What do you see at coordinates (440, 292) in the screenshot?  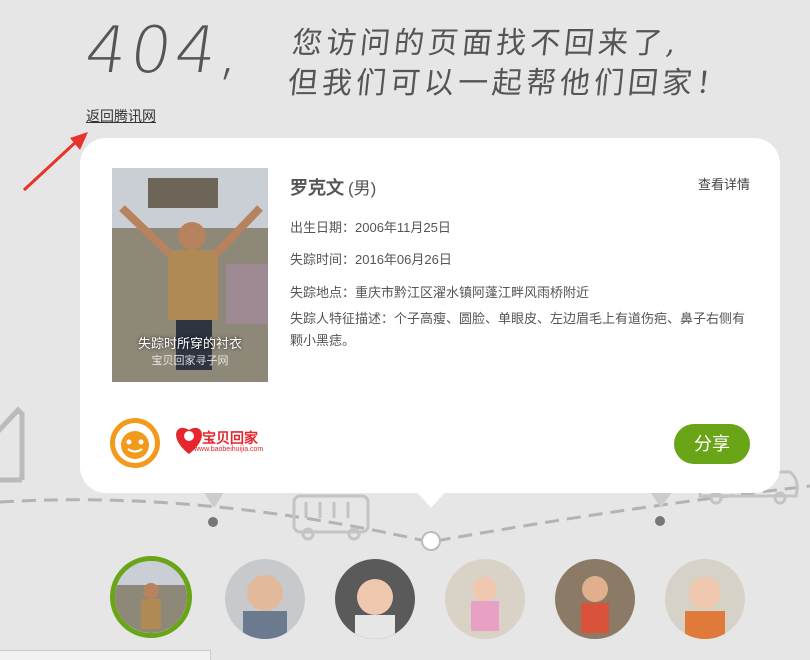 I see `missing-place: 失踪地点：重庆市黔江区濯水镇阿蓬江畔风雨桥附近` at bounding box center [440, 292].